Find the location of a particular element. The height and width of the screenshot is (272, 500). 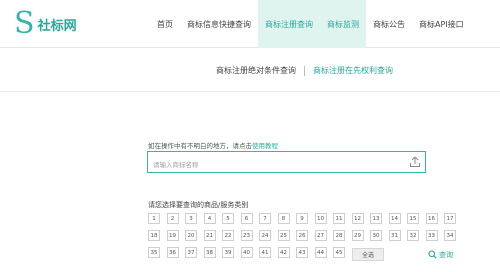

category-checkbox: 8 is located at coordinates (283, 218).